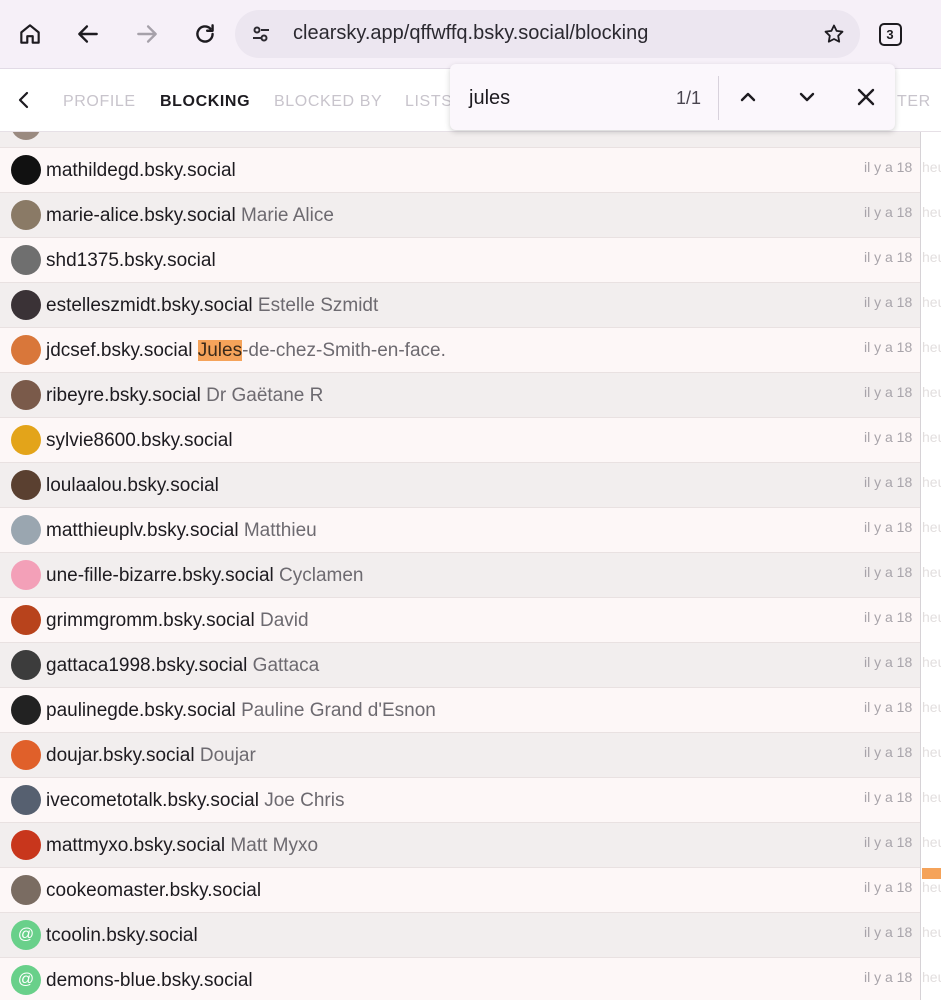  Describe the element at coordinates (119, 350) in the screenshot. I see `handle: jdcsef.bsky.social` at that location.